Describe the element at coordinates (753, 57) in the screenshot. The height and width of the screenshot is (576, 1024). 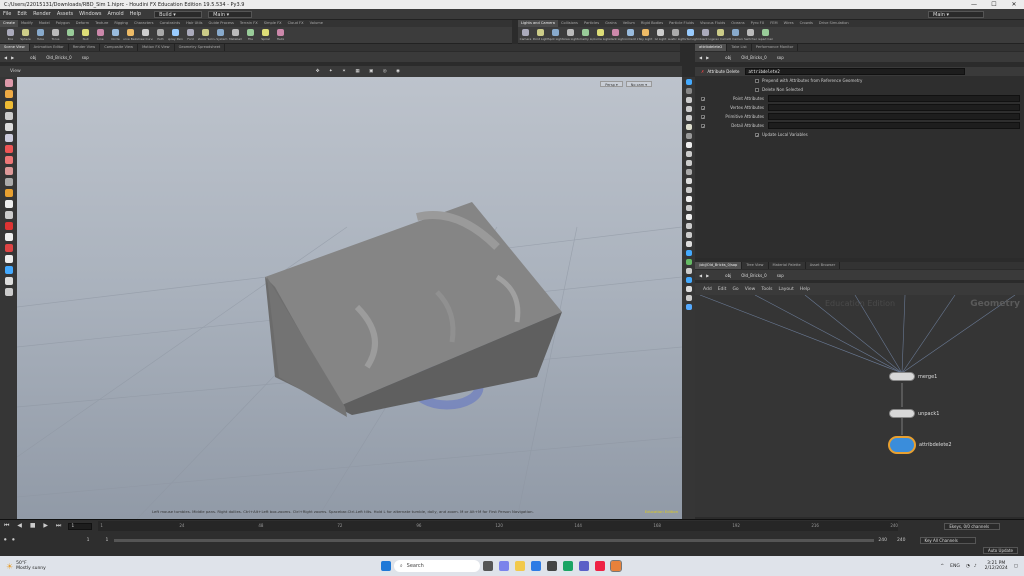
I see `param-path-object: Old_Bricks_0` at that location.